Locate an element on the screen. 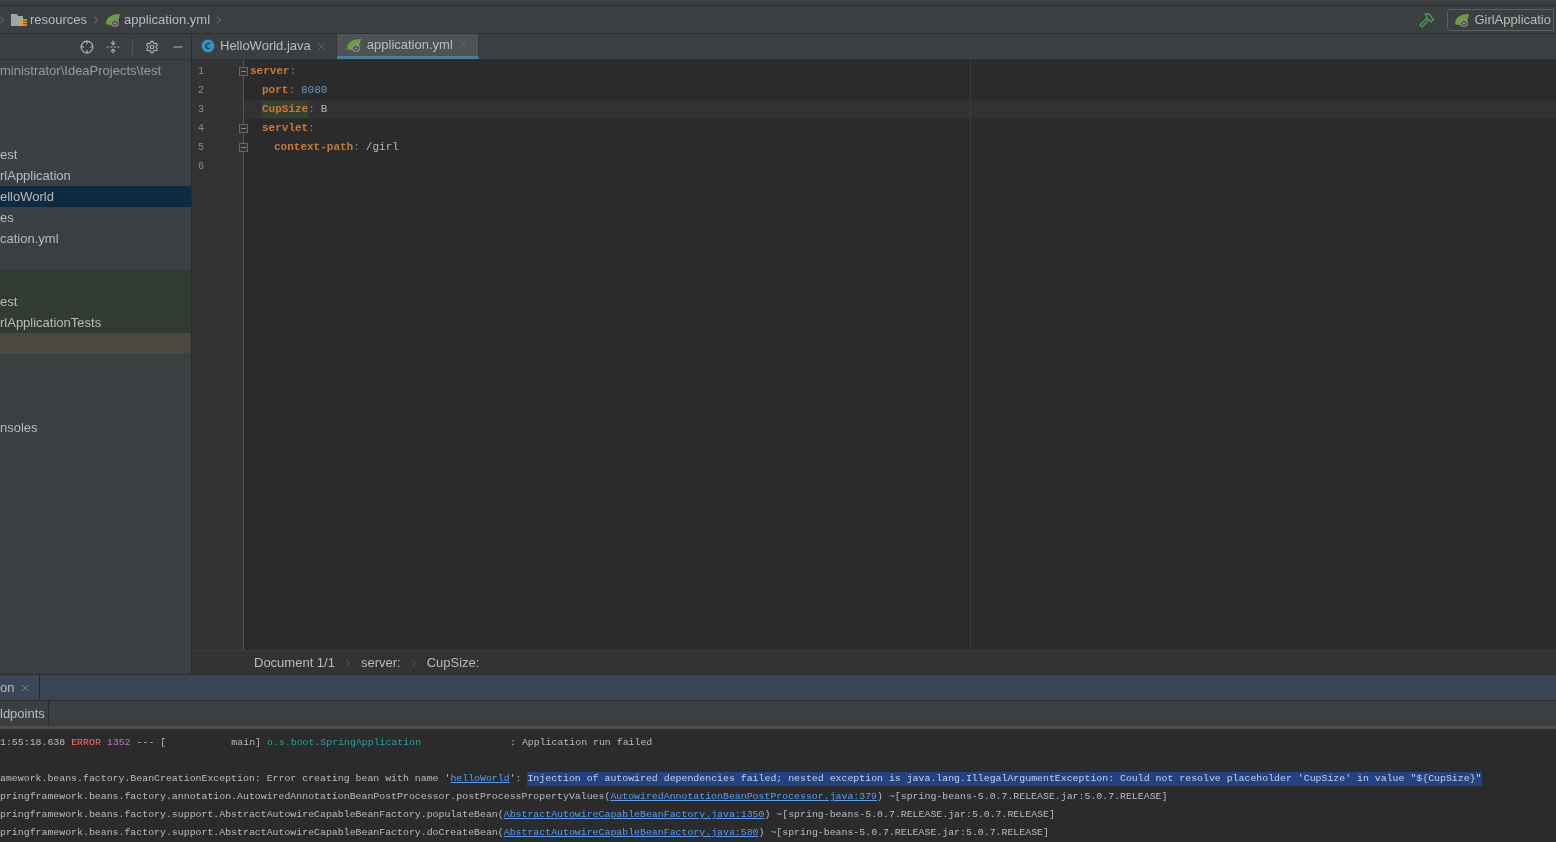 The height and width of the screenshot is (842, 1556). run-configuration-dropdown: GirlApplicatio is located at coordinates (1500, 19).